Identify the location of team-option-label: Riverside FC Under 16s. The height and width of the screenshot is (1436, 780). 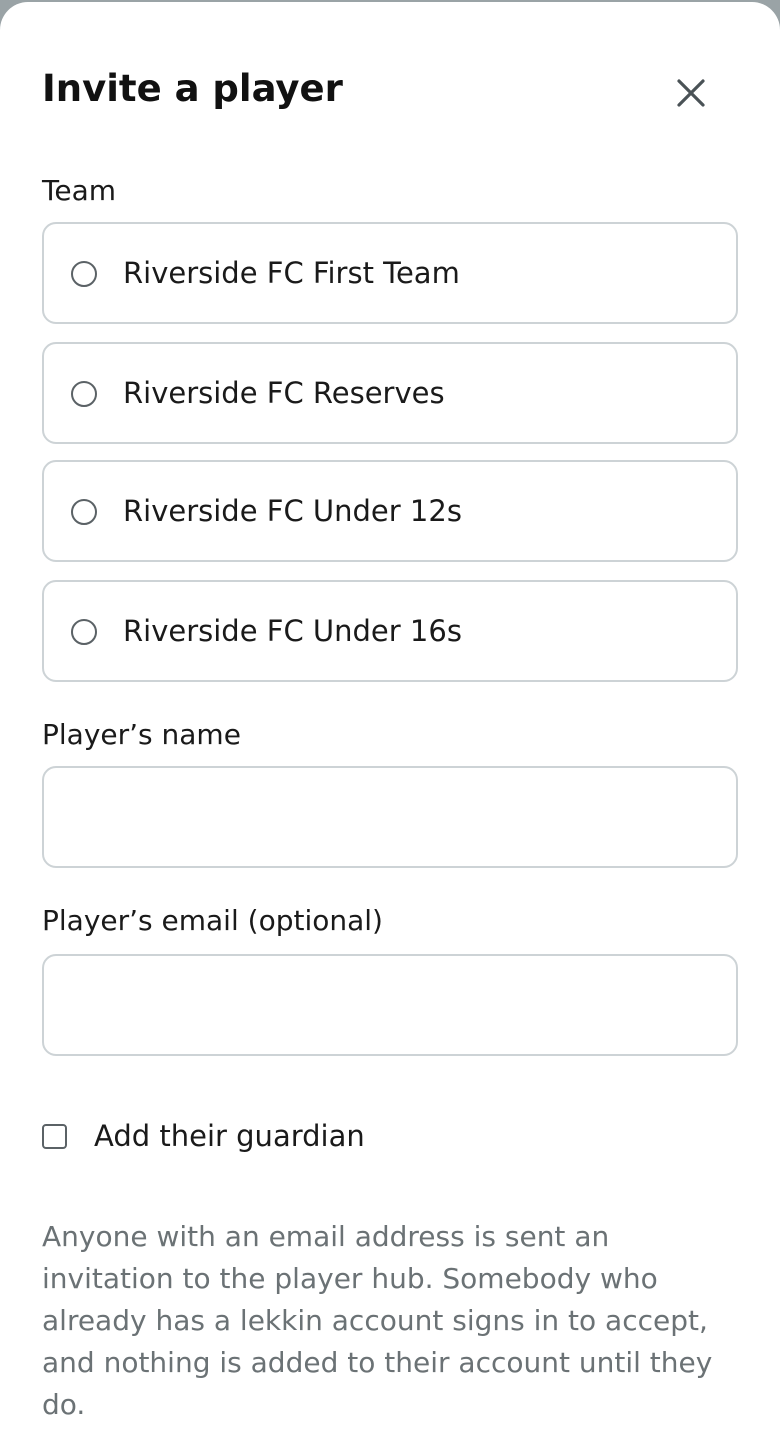
(292, 631).